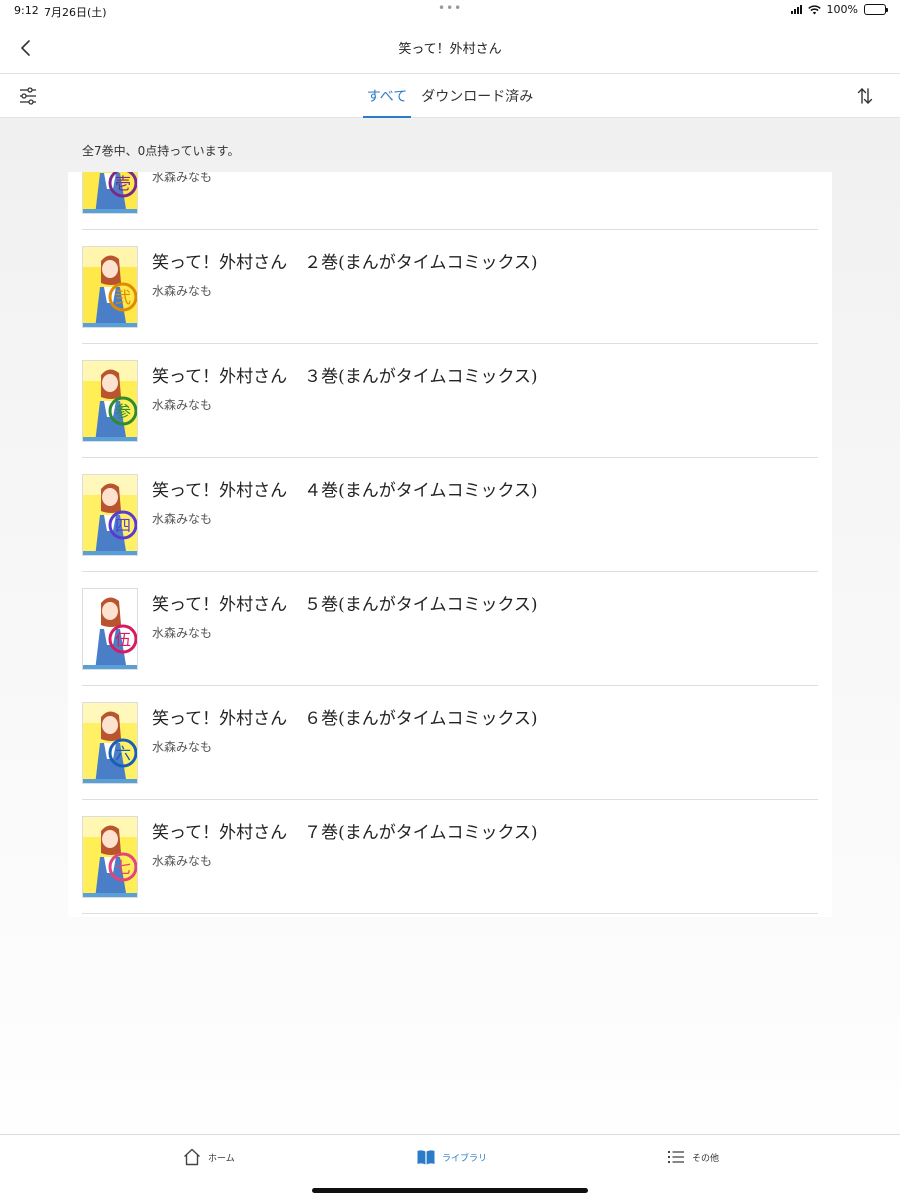  Describe the element at coordinates (123, 753) in the screenshot. I see `cover-volume-mark: 六` at that location.